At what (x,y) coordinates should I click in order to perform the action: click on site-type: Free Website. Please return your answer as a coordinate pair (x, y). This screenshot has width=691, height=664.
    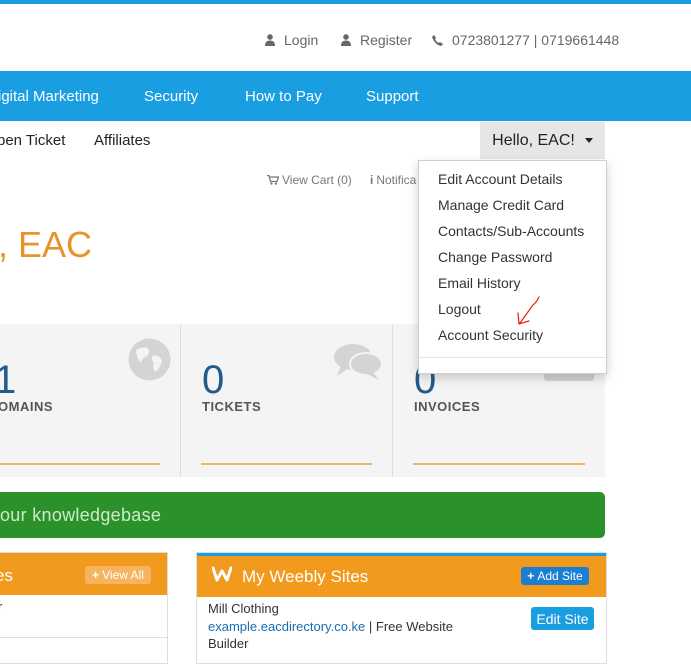
    Looking at the image, I should click on (414, 626).